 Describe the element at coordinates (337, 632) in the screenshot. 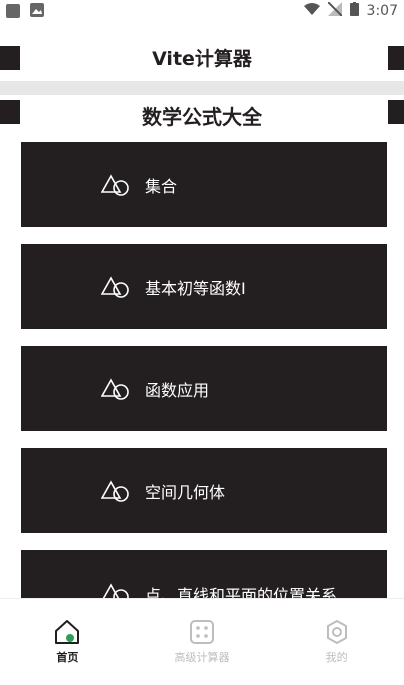

I see `gear-icon` at that location.